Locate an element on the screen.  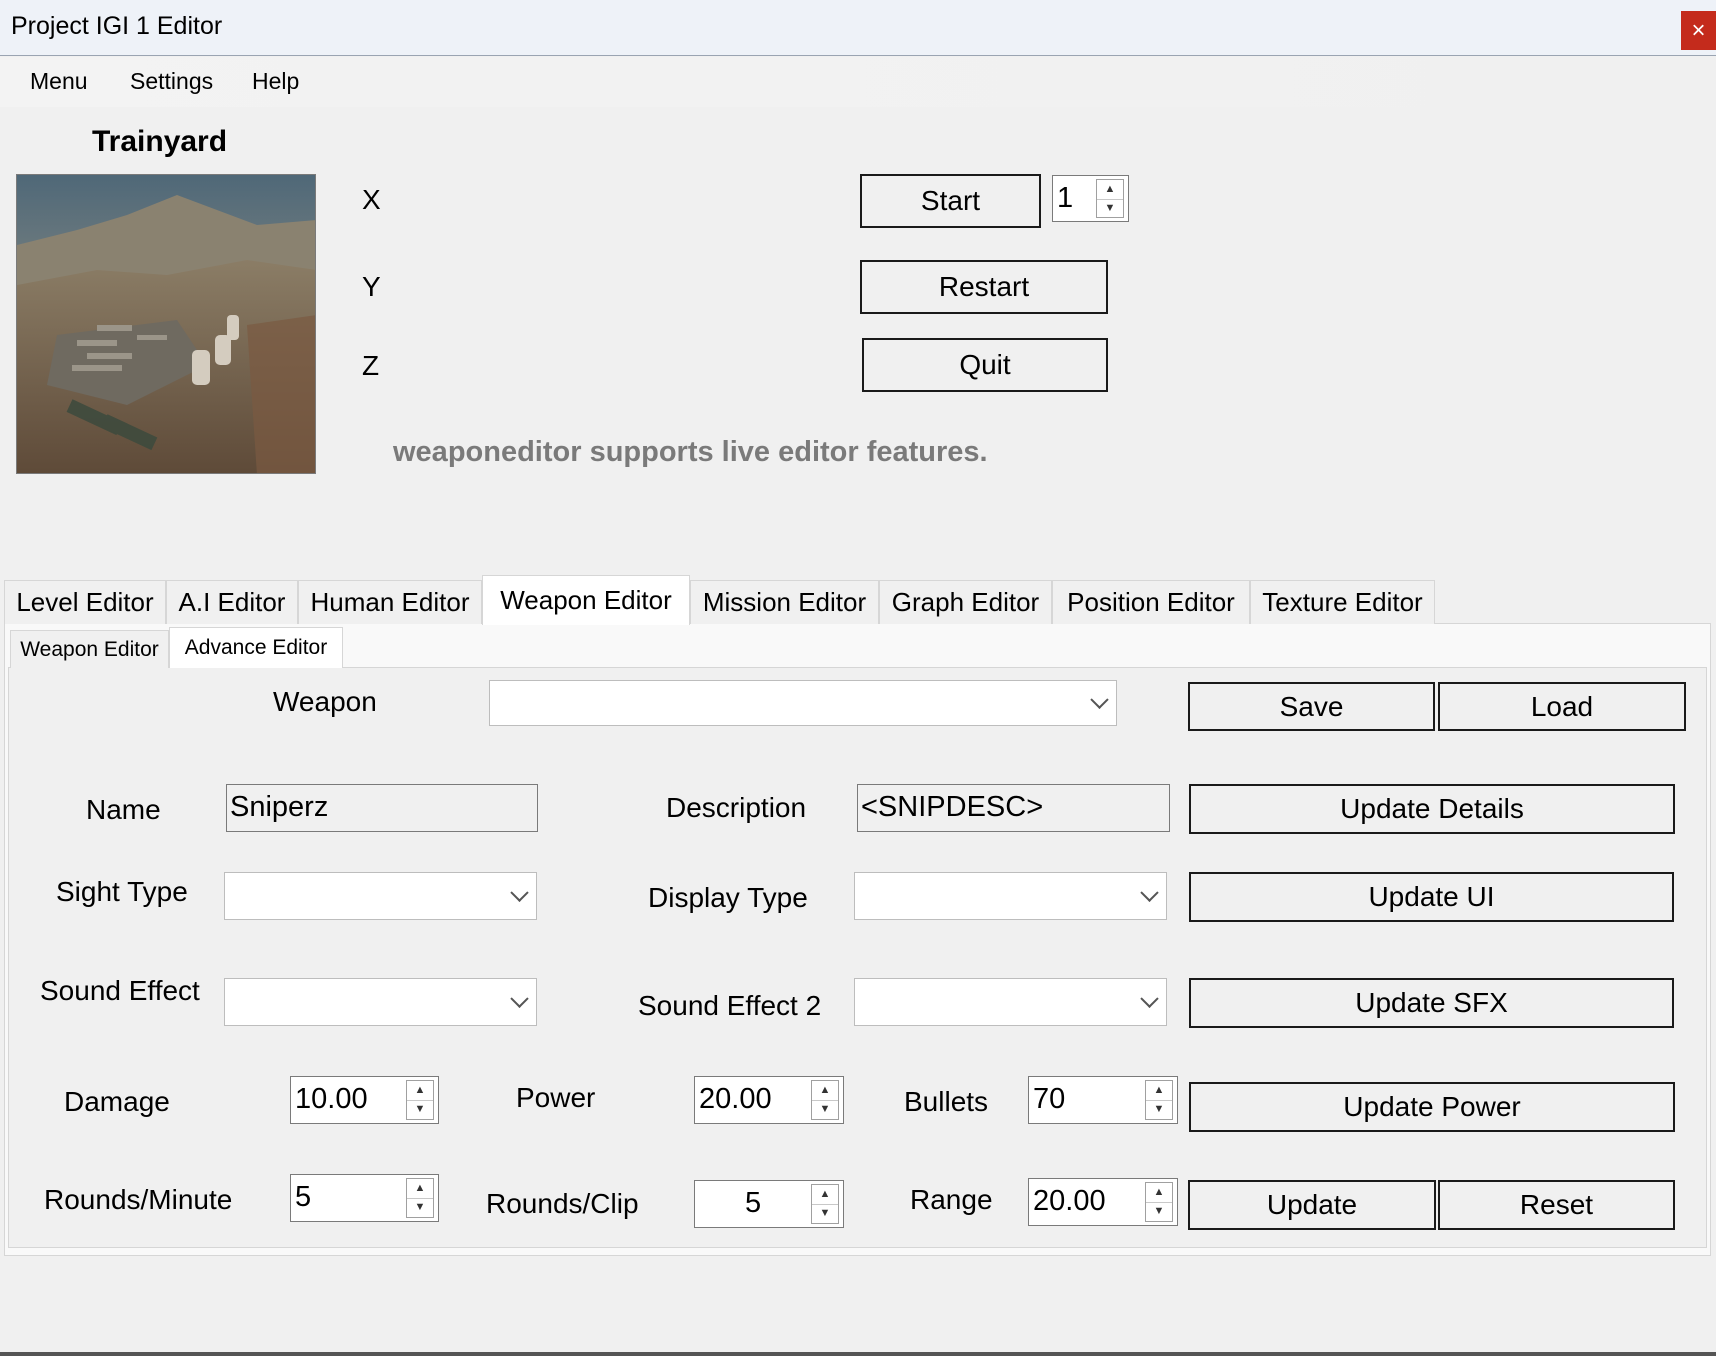
update-button: Update is located at coordinates (1312, 1205).